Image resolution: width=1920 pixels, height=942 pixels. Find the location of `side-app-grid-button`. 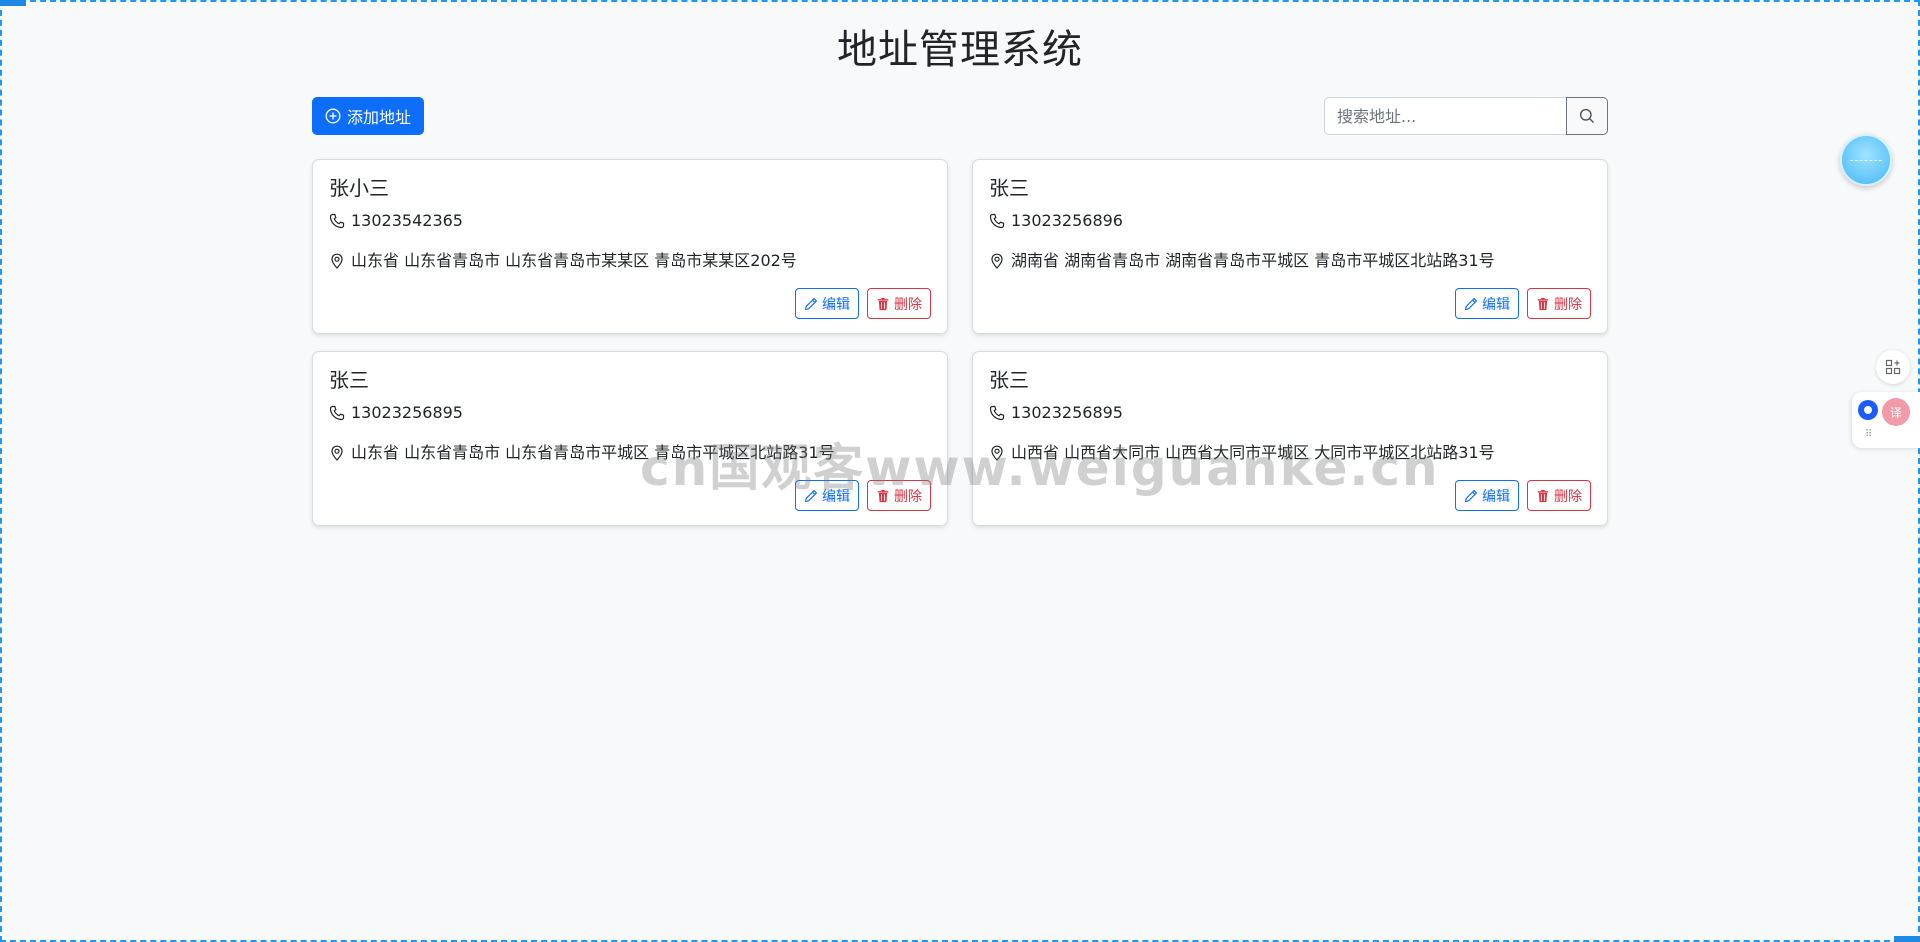

side-app-grid-button is located at coordinates (1893, 367).